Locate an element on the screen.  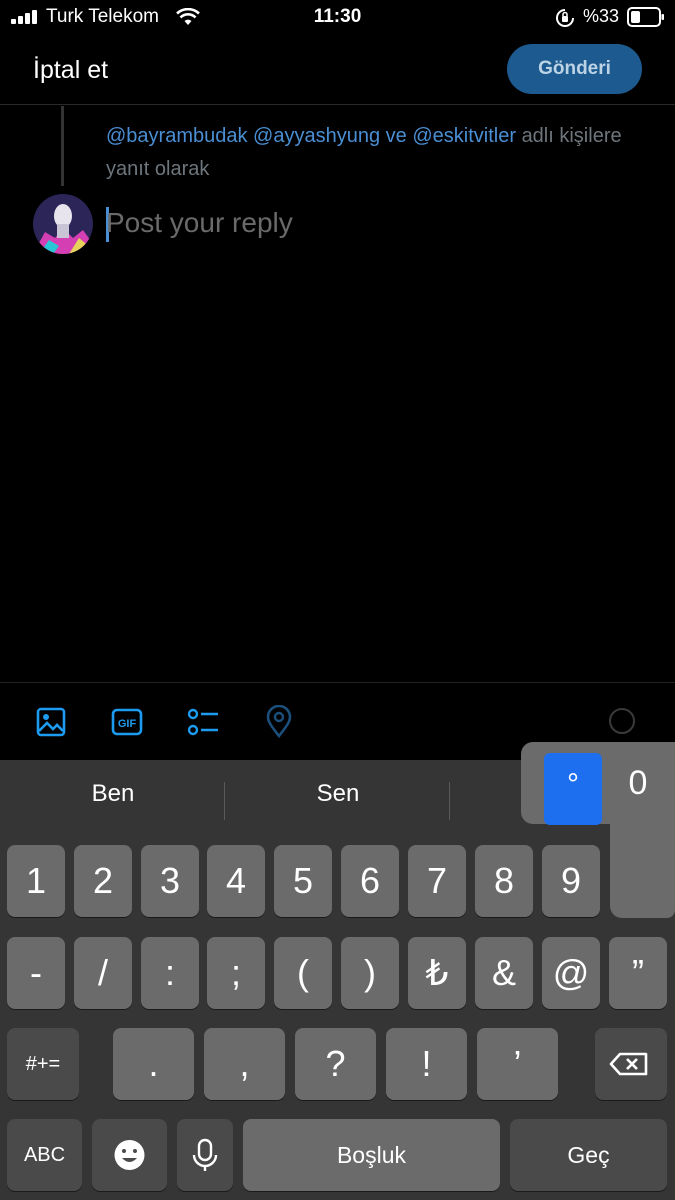
thread-line is located at coordinates (62, 146).